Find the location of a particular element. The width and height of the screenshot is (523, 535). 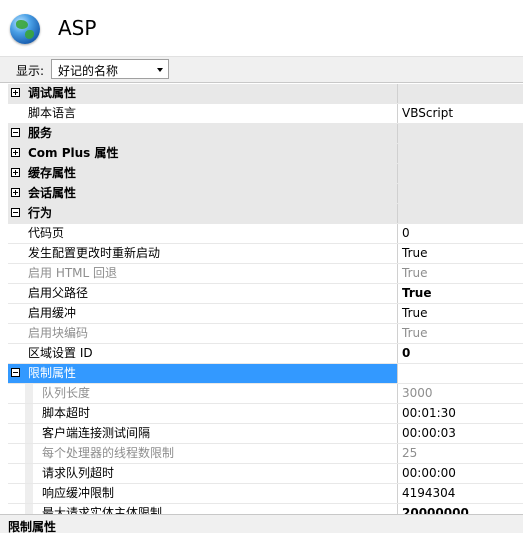

property-value-cell: 3000 is located at coordinates (460, 393).